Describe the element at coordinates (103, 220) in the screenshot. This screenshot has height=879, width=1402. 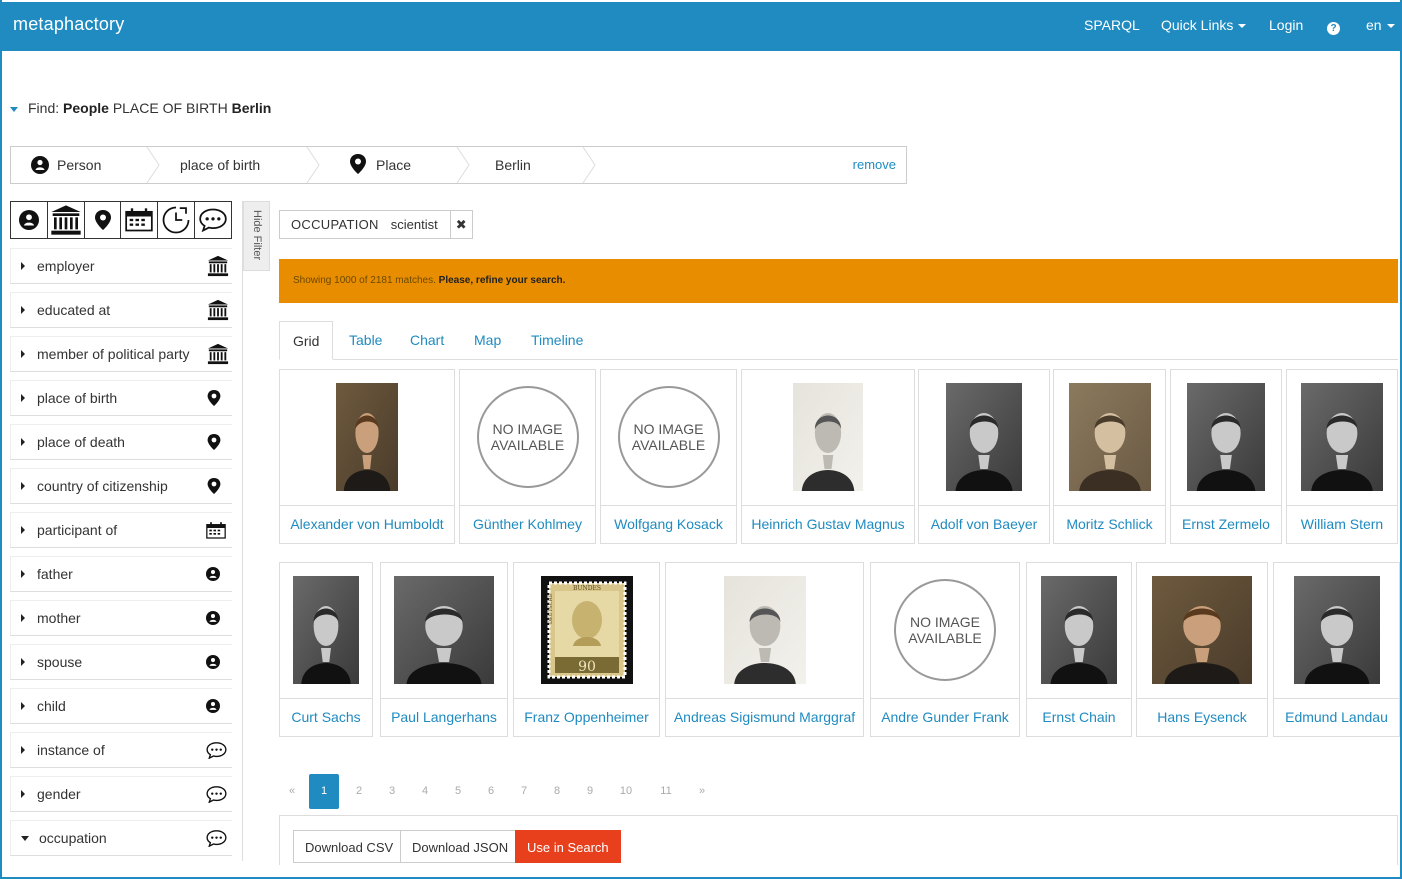
I see `filter-tab-place` at that location.